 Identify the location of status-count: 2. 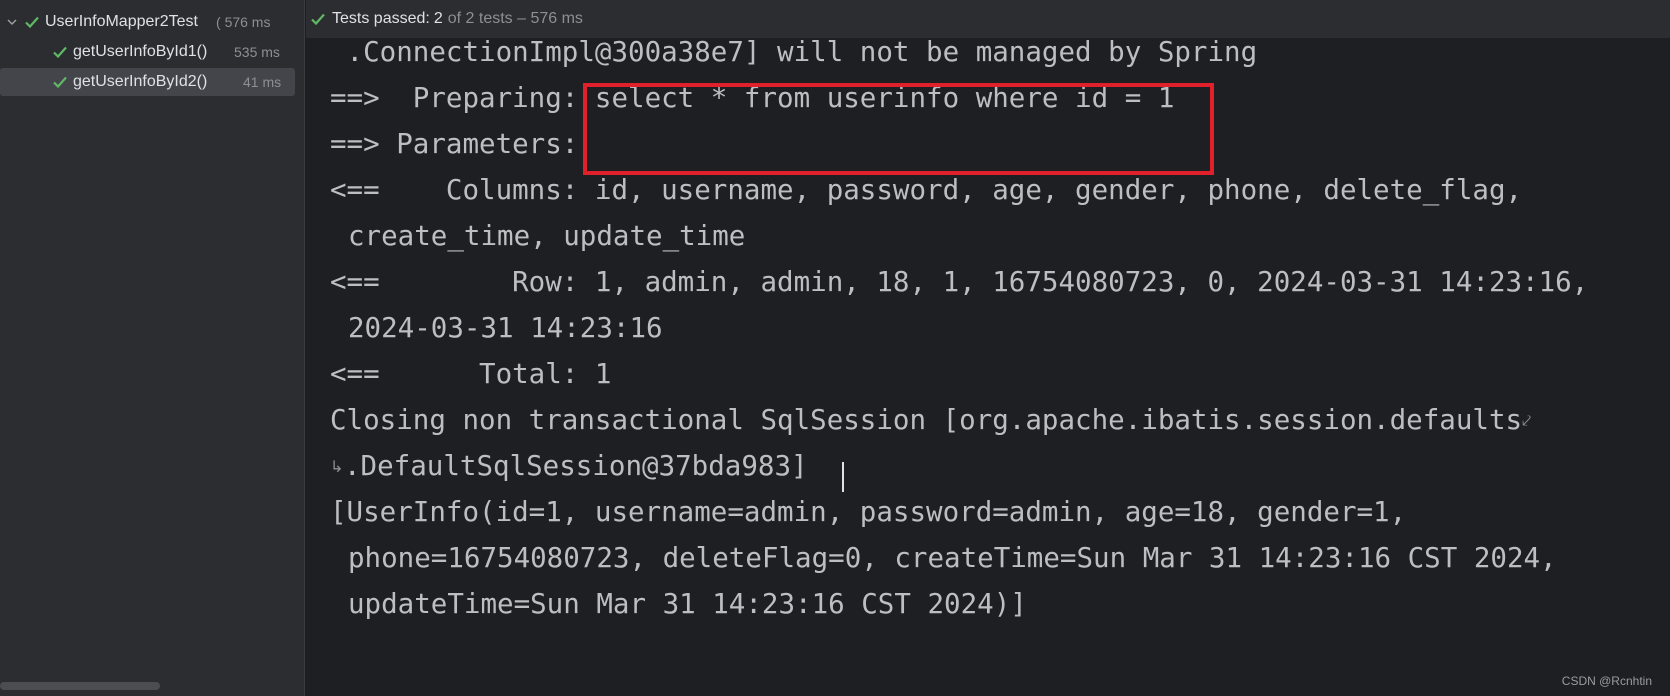
(438, 18).